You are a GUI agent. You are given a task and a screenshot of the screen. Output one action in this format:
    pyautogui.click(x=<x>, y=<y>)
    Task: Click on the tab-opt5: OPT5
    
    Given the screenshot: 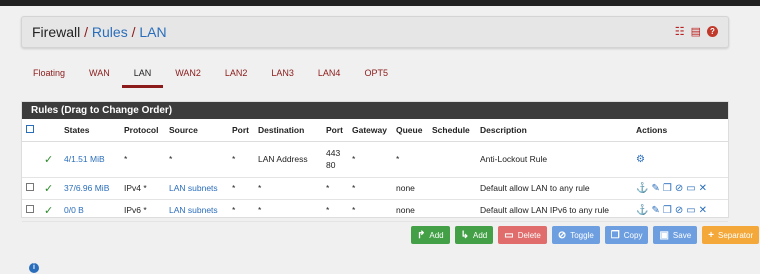 What is the action you would take?
    pyautogui.click(x=376, y=77)
    